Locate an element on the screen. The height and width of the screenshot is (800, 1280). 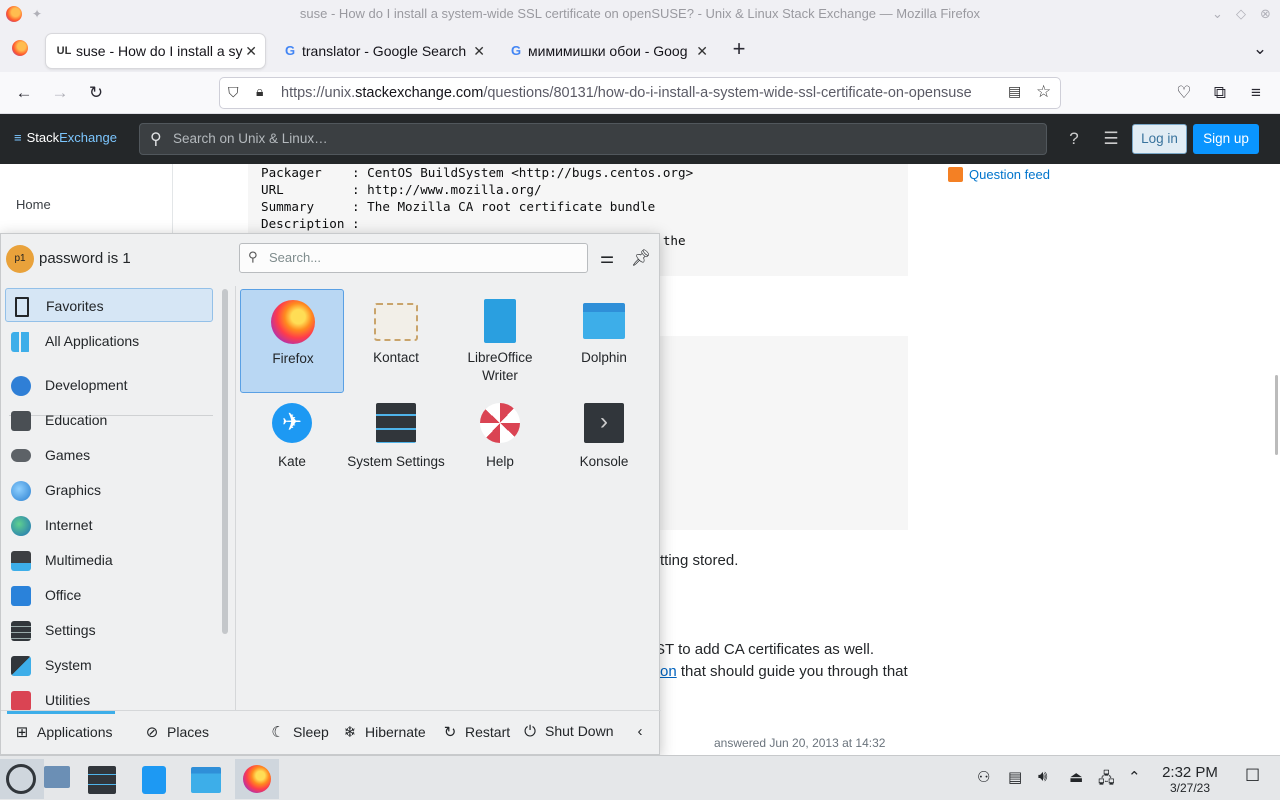
reload-icon: ↻ is located at coordinates (96, 93).